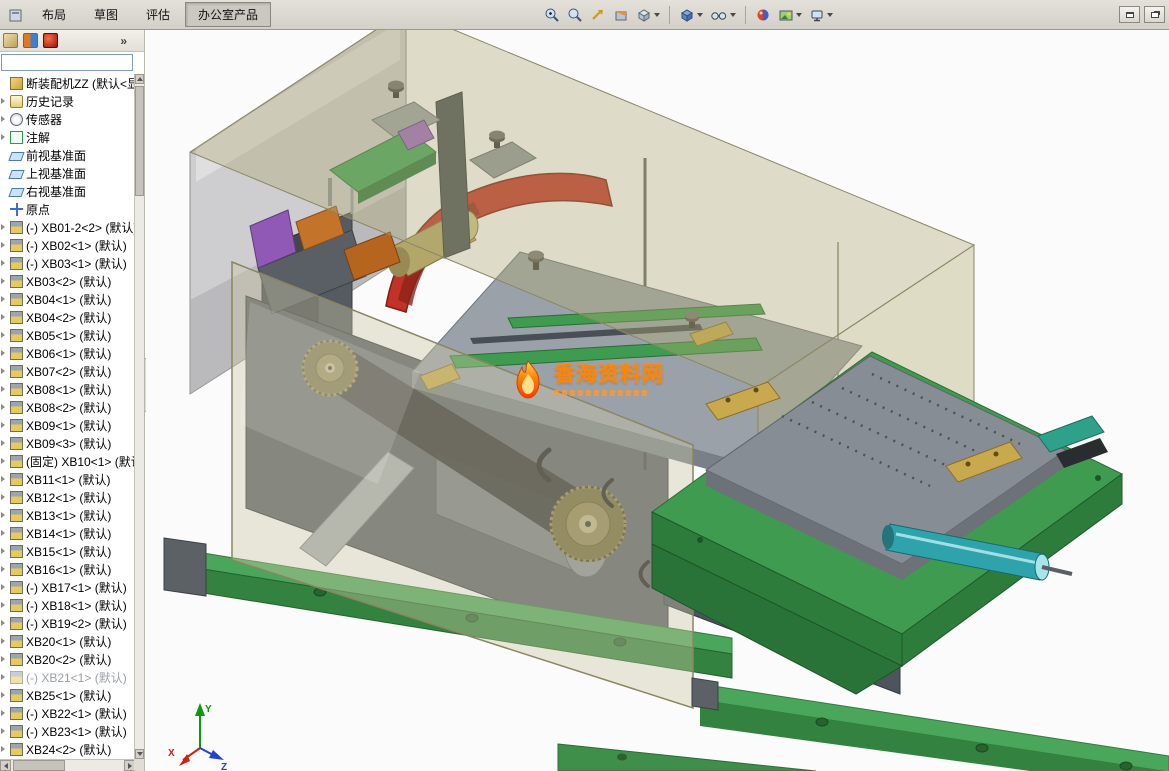 The width and height of the screenshot is (1169, 771). Describe the element at coordinates (30, 40) in the screenshot. I see `property-manager-tab-icon` at that location.